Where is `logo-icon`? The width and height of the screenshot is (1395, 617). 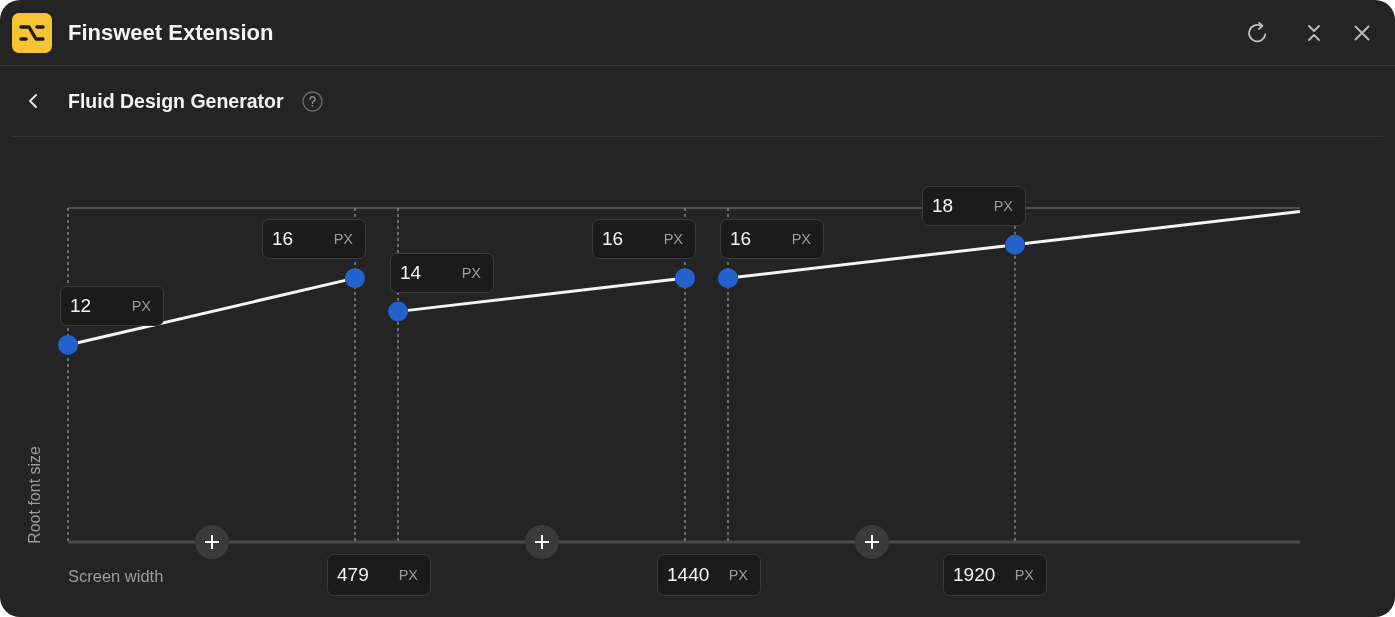
logo-icon is located at coordinates (32, 32).